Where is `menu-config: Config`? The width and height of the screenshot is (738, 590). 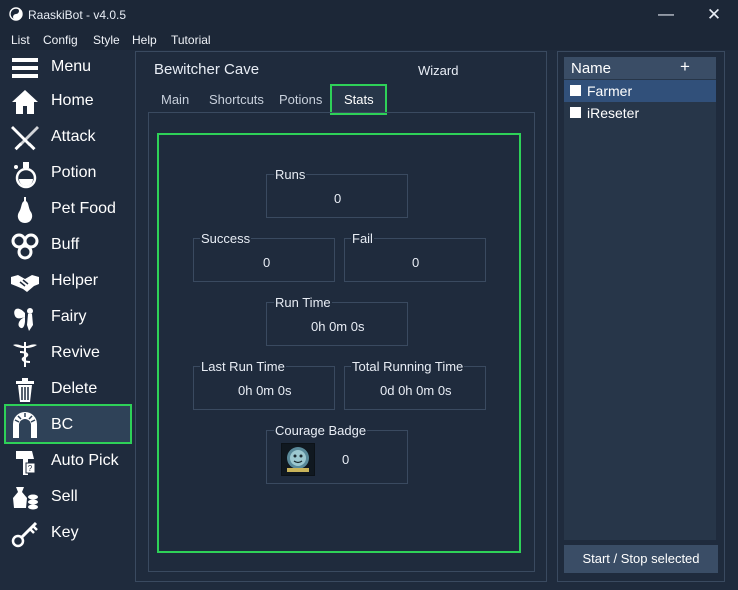
menu-config: Config is located at coordinates (60, 40).